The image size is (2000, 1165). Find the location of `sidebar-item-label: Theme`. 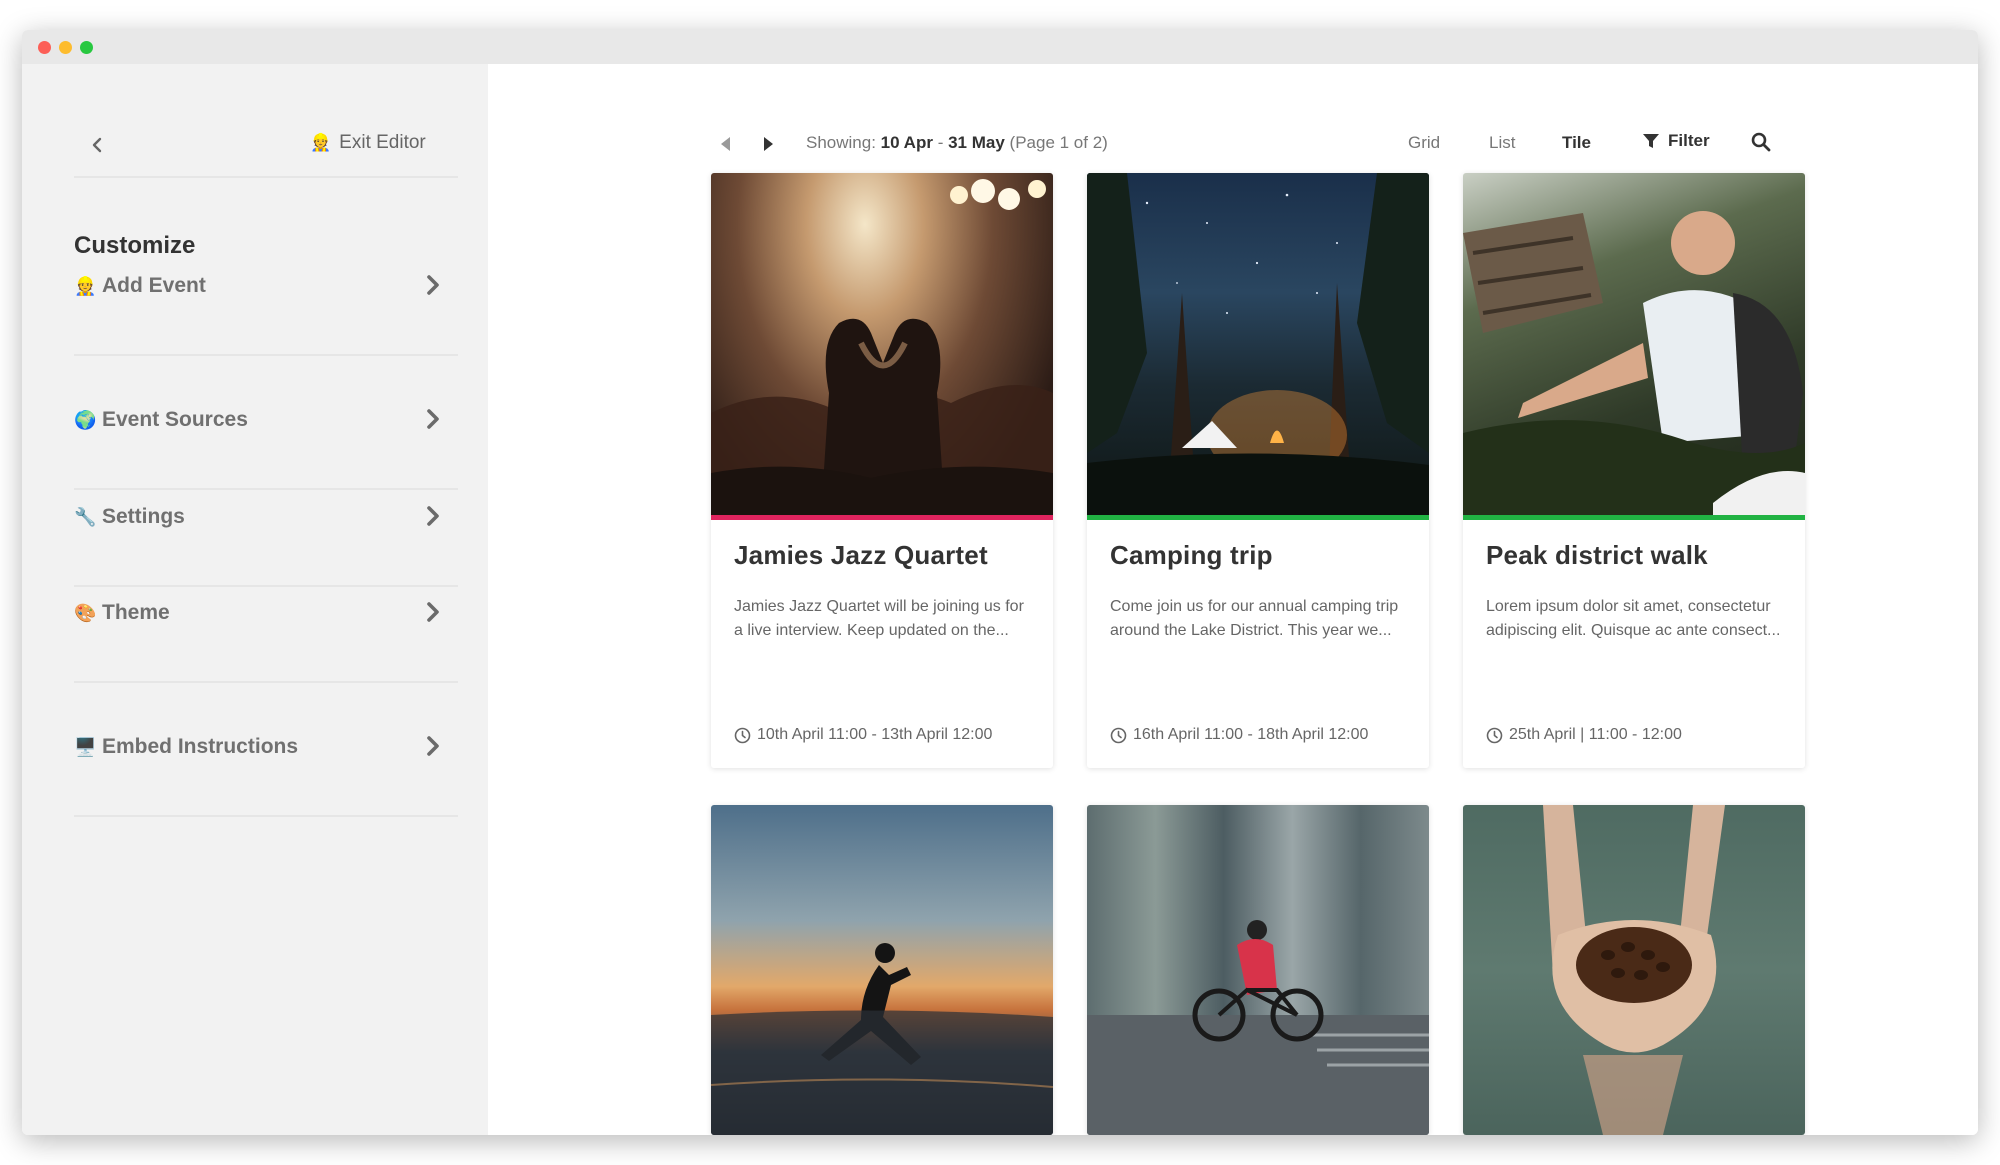

sidebar-item-label: Theme is located at coordinates (136, 612).